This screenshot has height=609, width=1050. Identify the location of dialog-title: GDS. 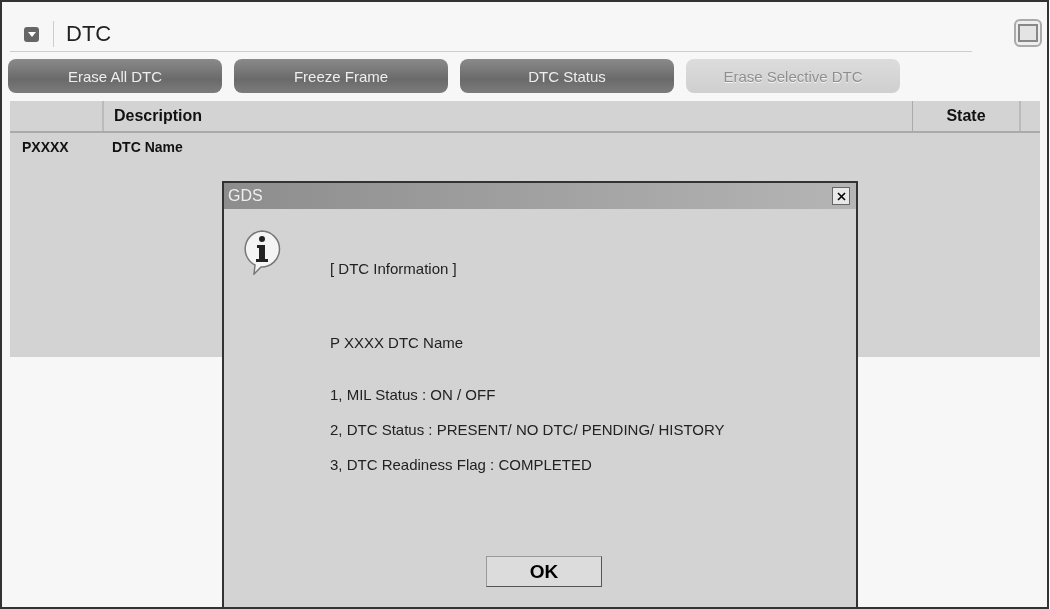
(245, 196).